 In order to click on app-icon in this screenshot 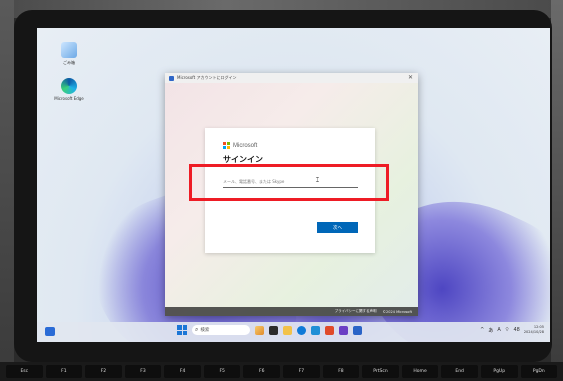, I will do `click(171, 78)`.